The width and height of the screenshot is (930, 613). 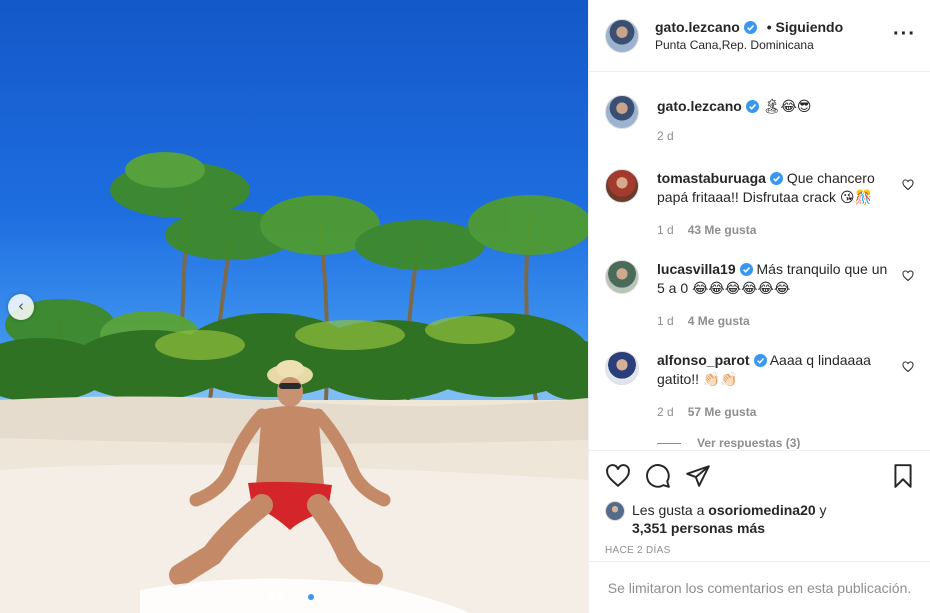 What do you see at coordinates (719, 321) in the screenshot?
I see `comment-likes: 4 Me gusta` at bounding box center [719, 321].